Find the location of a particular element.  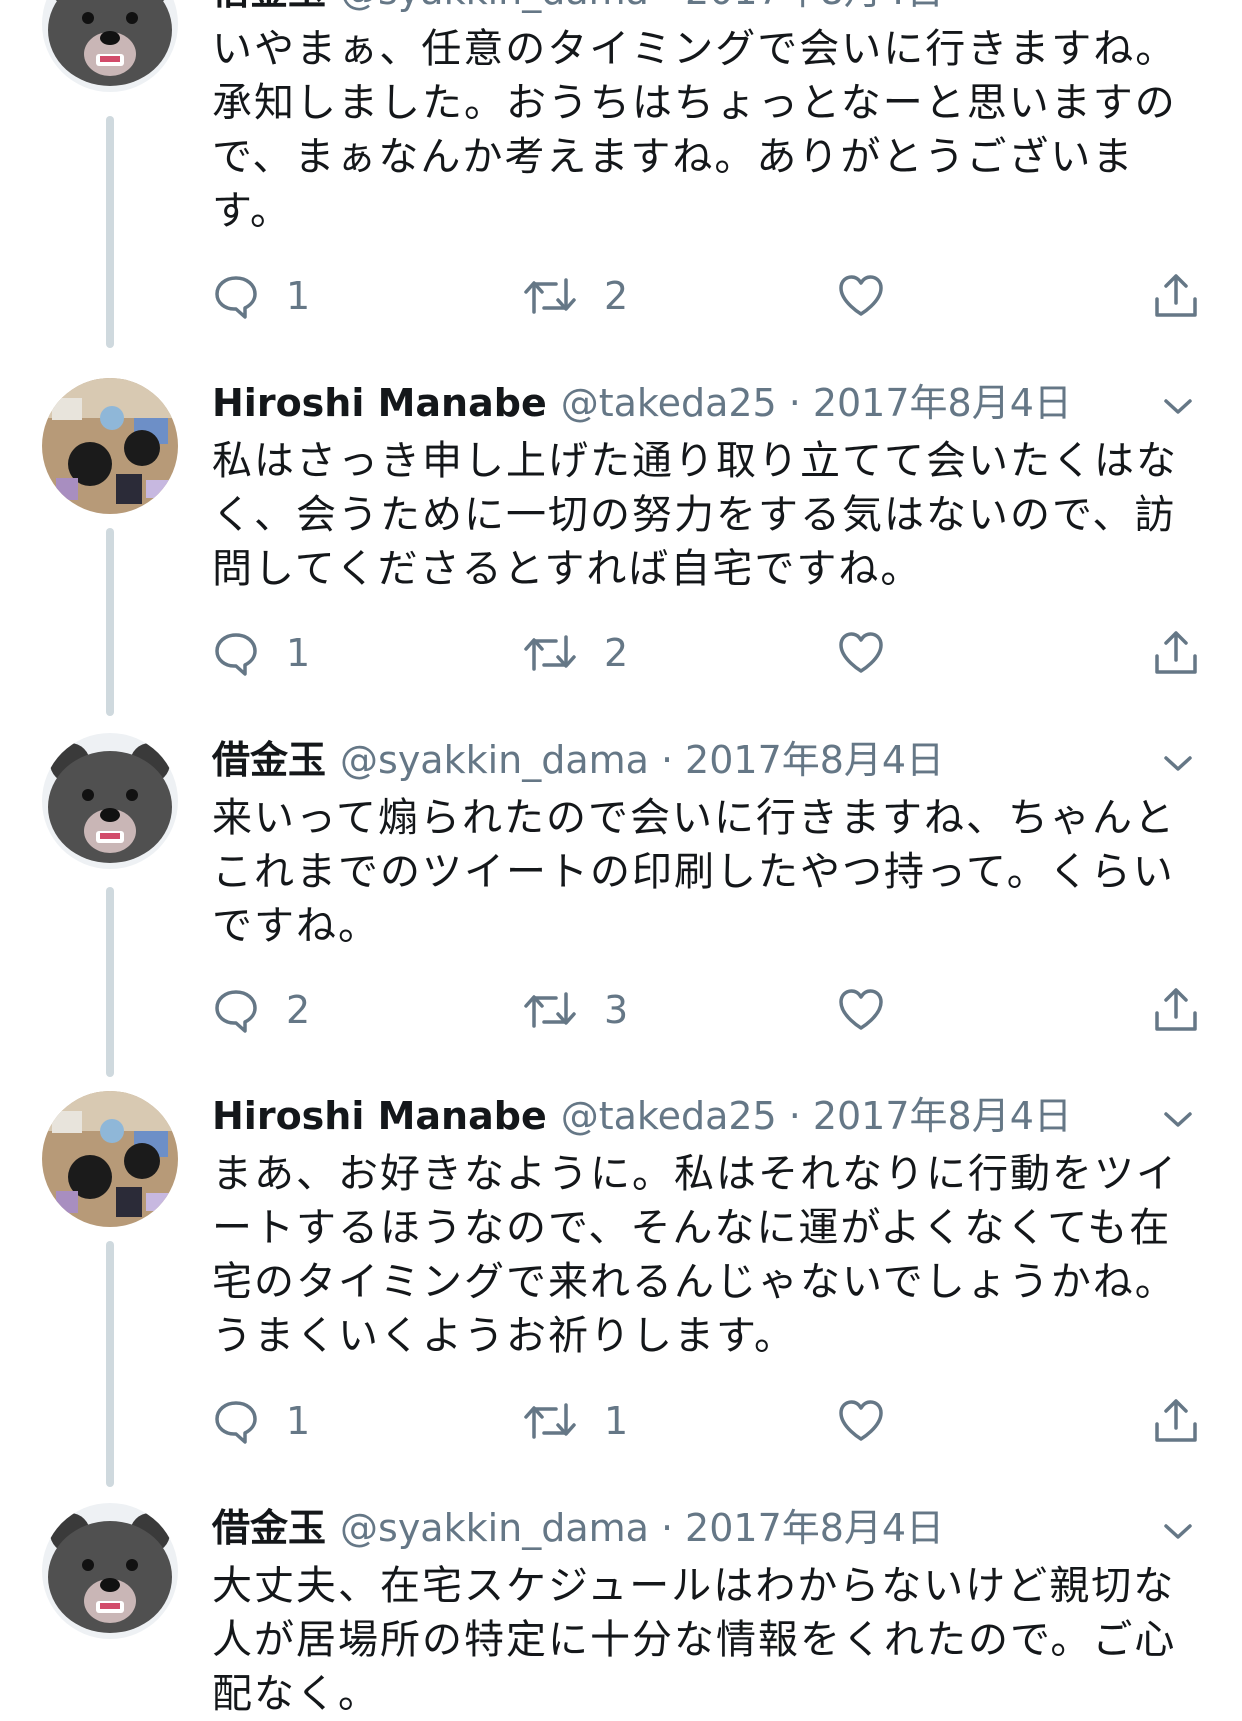

tweet-text-line: 配なく。 is located at coordinates (296, 1694).